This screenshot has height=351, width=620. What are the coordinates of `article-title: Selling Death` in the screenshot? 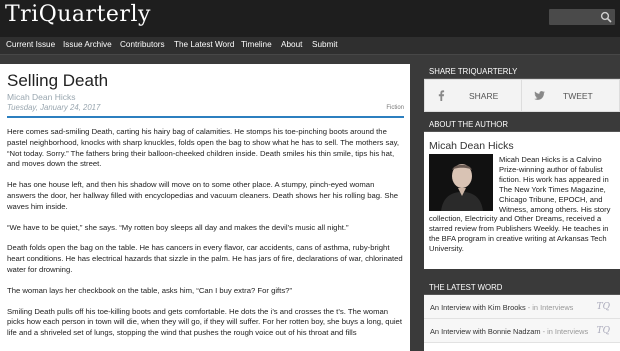 It's located at (58, 80).